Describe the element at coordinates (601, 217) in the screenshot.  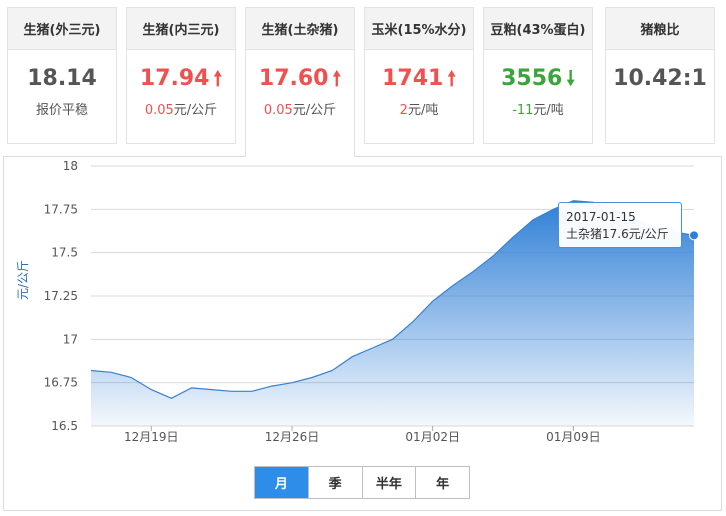
I see `tooltip-date: 2017-01-15` at that location.